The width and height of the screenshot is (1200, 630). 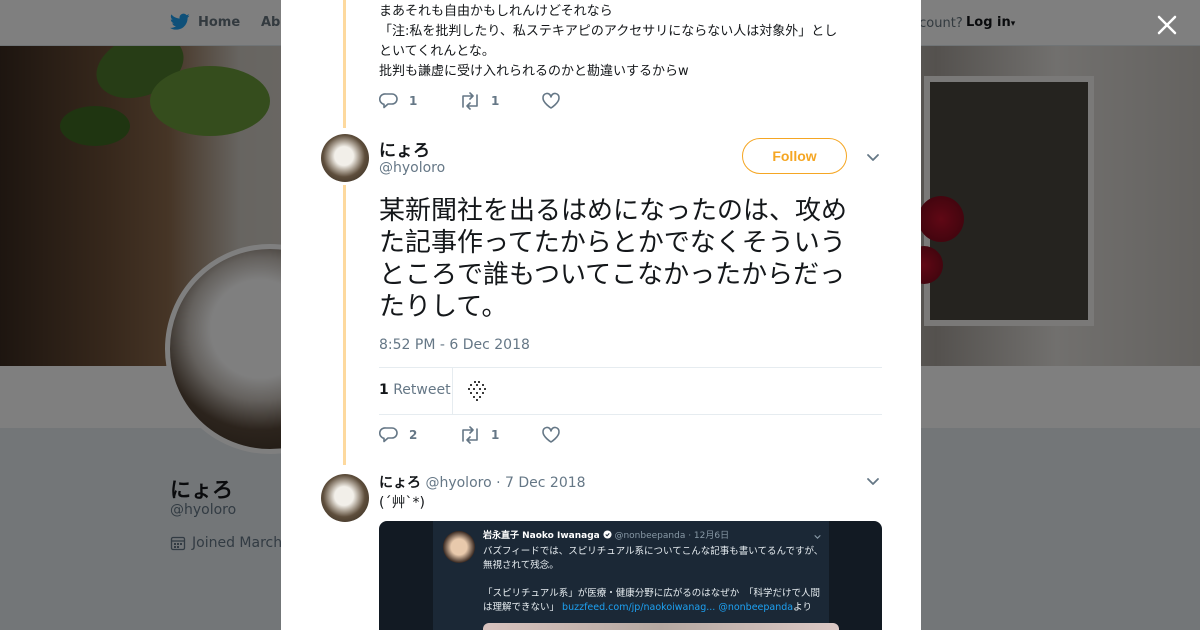 What do you see at coordinates (404, 148) in the screenshot?
I see `main-tweet-author-name: にょろ` at bounding box center [404, 148].